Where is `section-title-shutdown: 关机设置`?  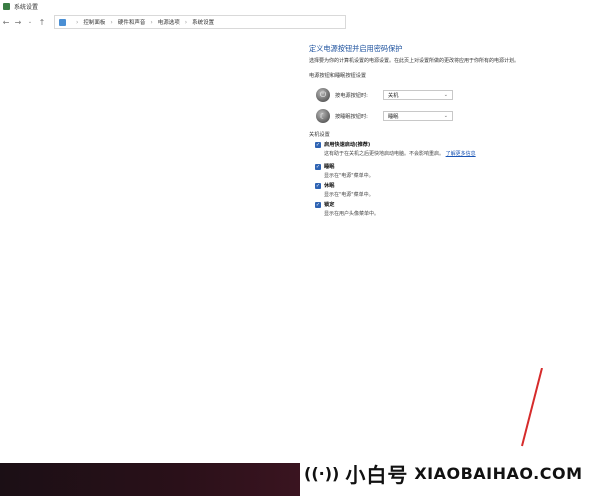
section-title-shutdown: 关机设置 is located at coordinates (319, 135).